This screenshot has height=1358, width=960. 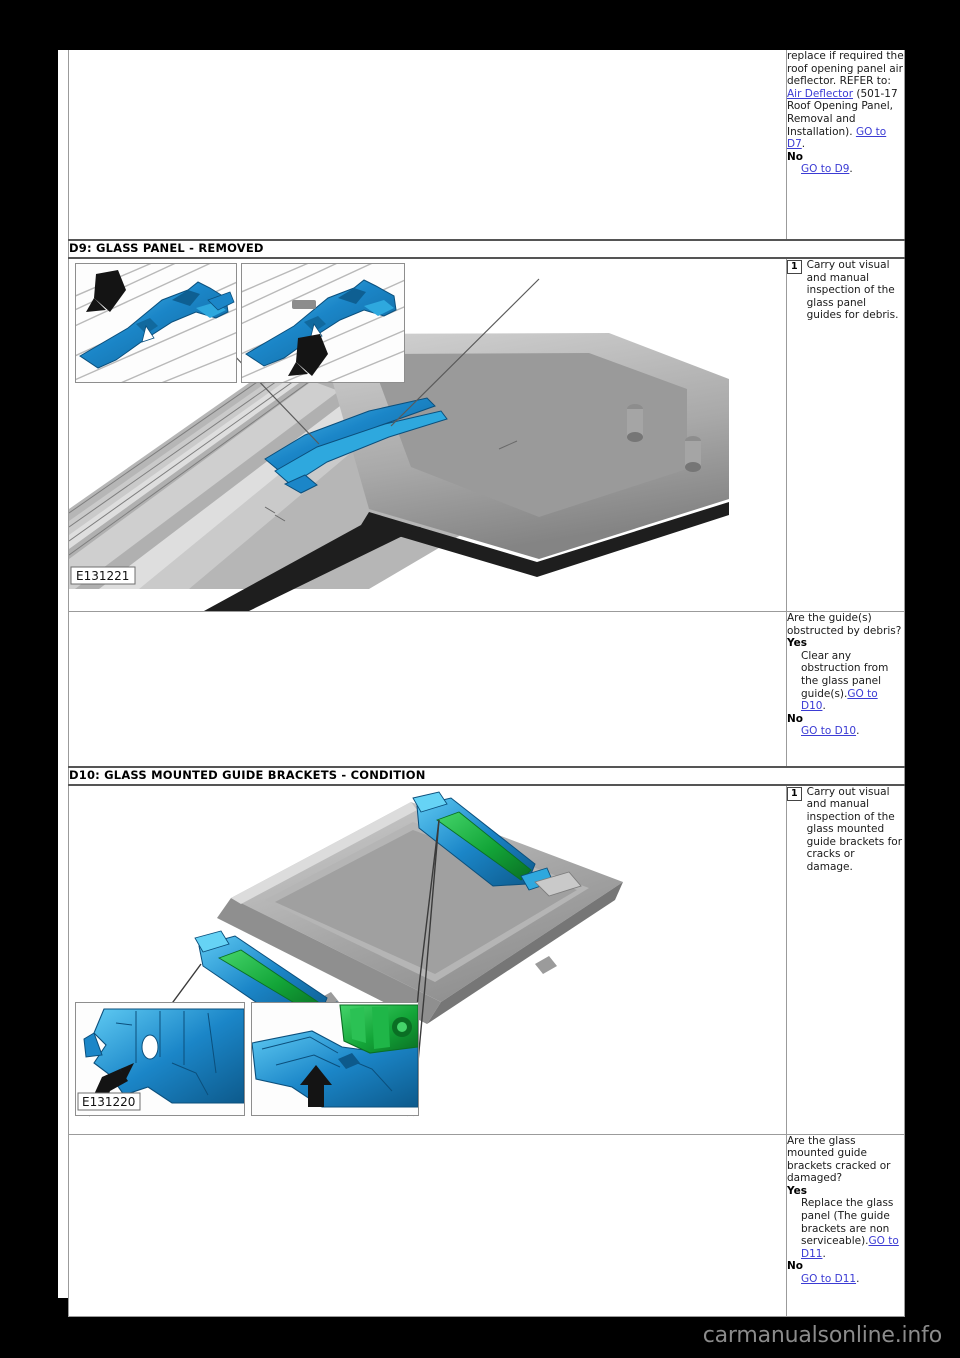 I want to click on table-row: D9: GLASS PANEL - REMOVED, so click(x=486, y=249).